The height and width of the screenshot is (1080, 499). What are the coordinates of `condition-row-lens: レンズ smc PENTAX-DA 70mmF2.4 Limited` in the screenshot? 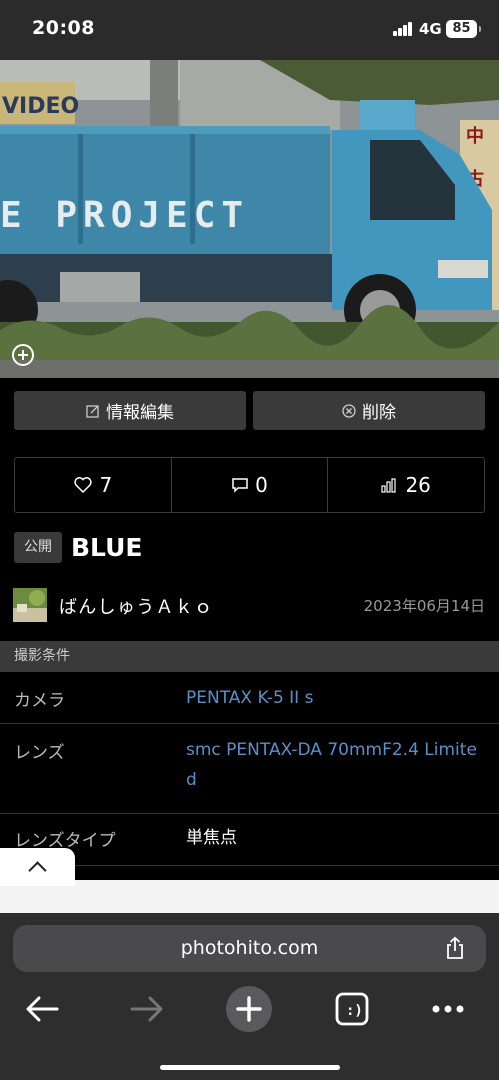 It's located at (249, 769).